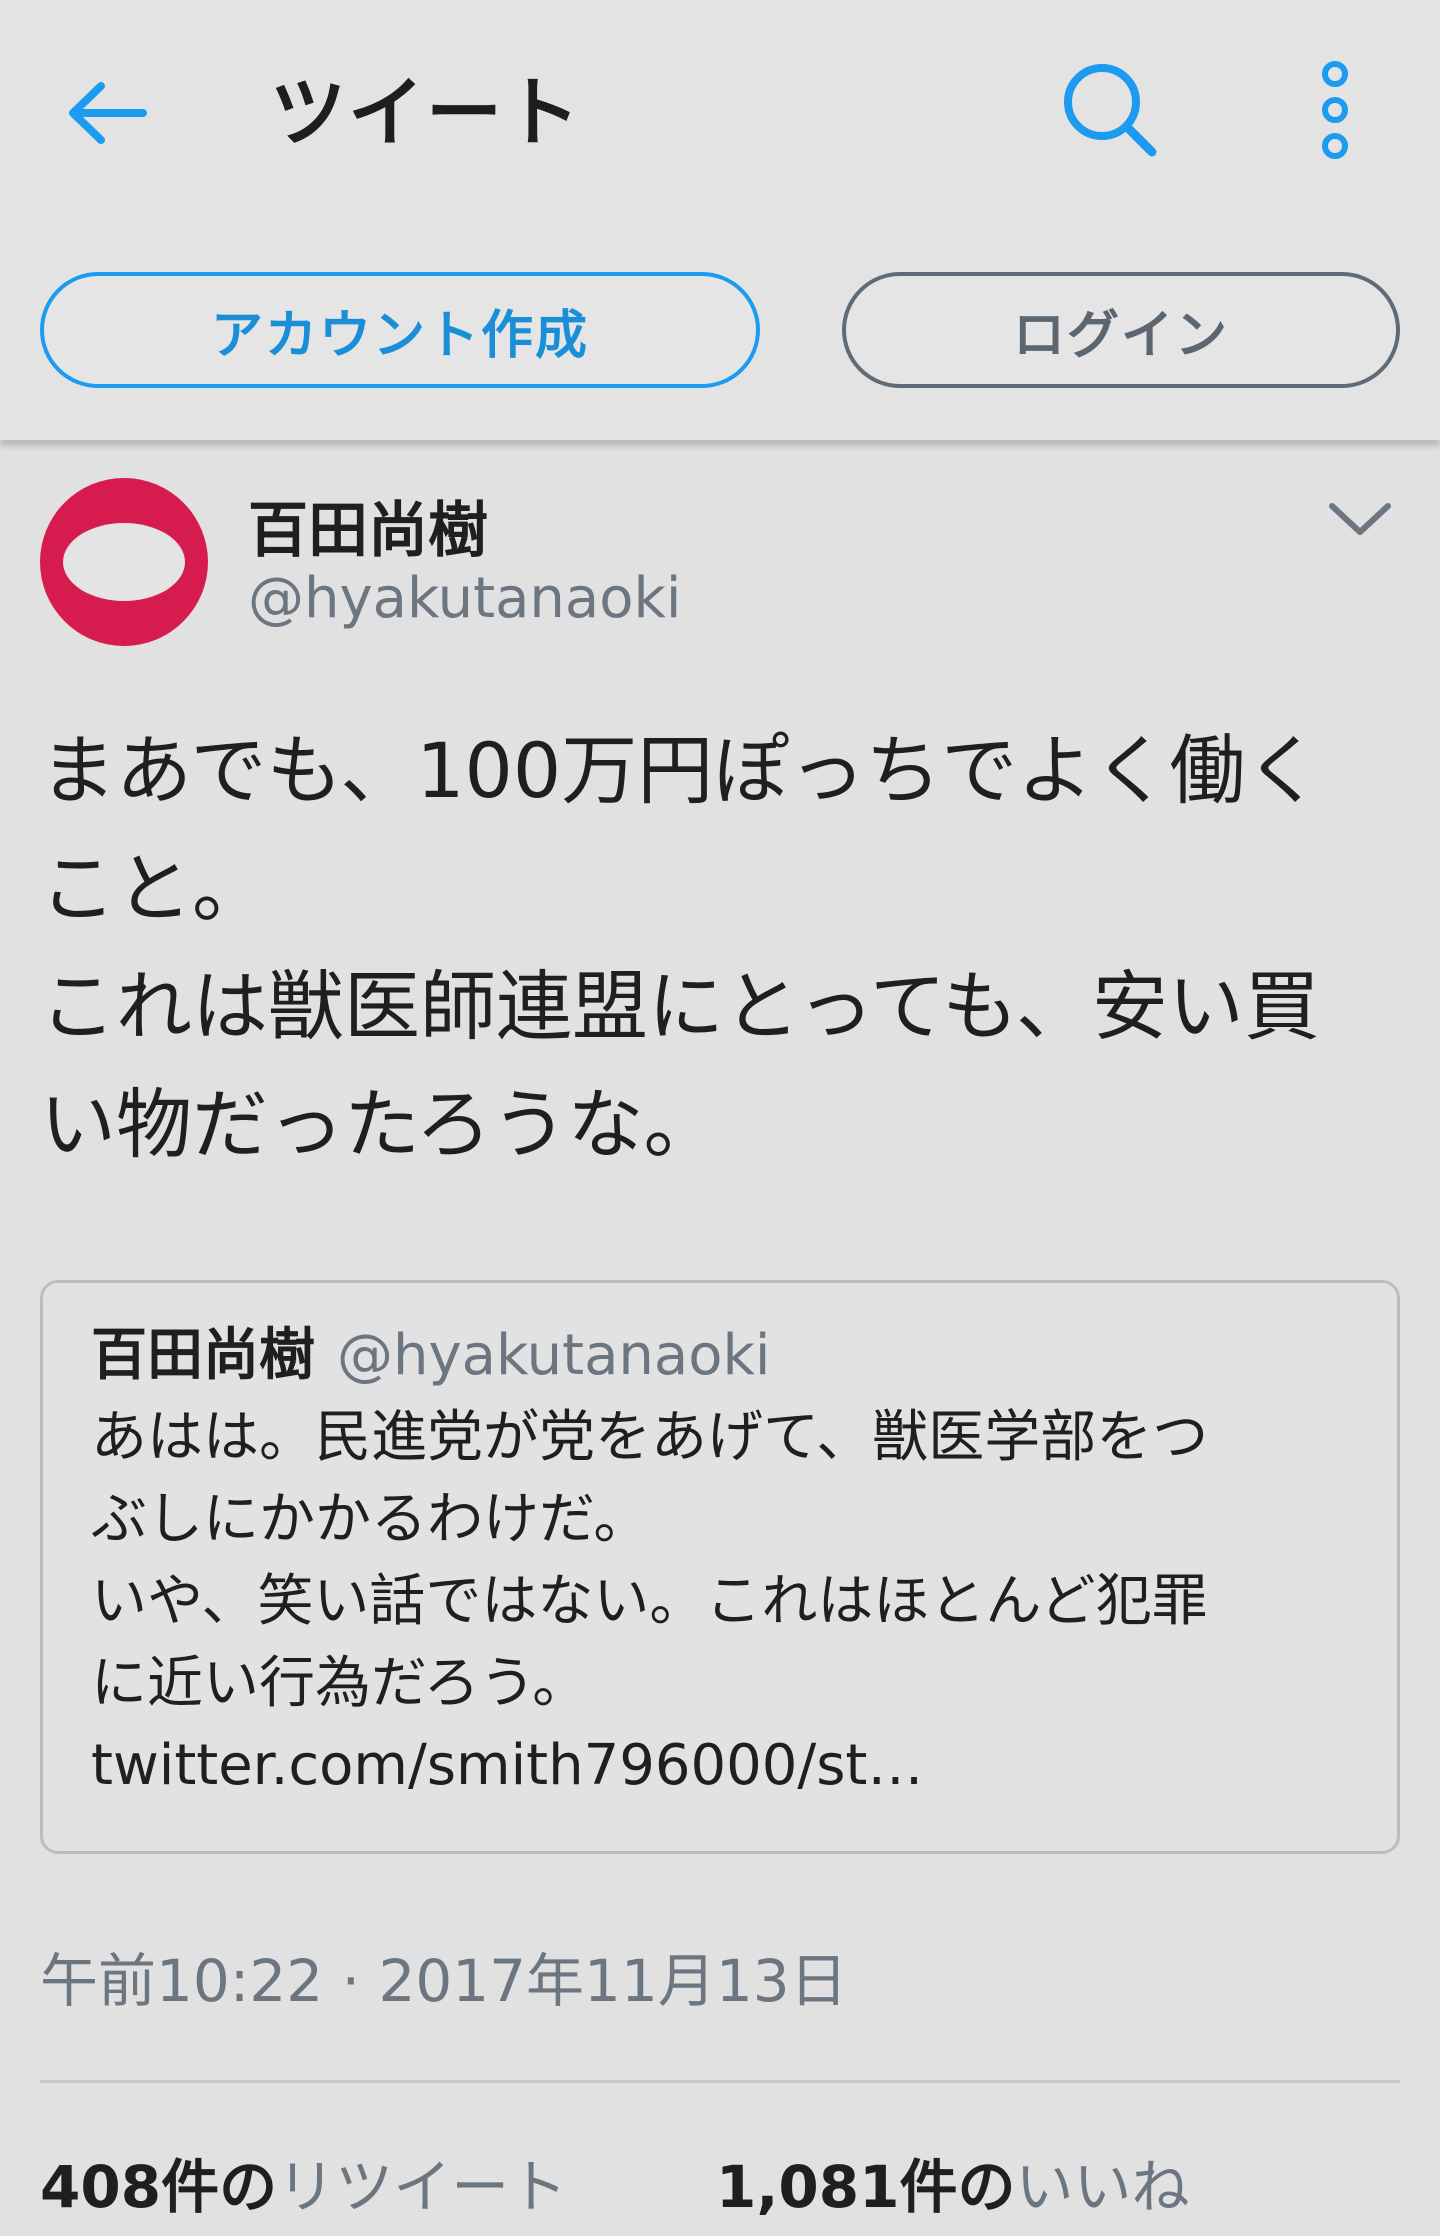 Image resolution: width=1440 pixels, height=2236 pixels. I want to click on page-title: ツイート, so click(426, 112).